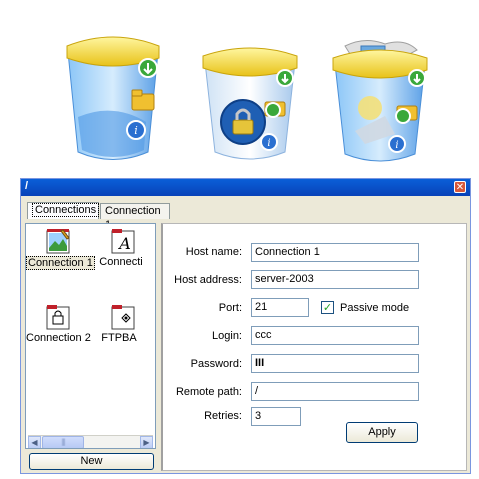 The width and height of the screenshot is (479, 479). Describe the element at coordinates (90, 441) in the screenshot. I see `horizontal-scrollbar: ◀ ||| ▶` at that location.